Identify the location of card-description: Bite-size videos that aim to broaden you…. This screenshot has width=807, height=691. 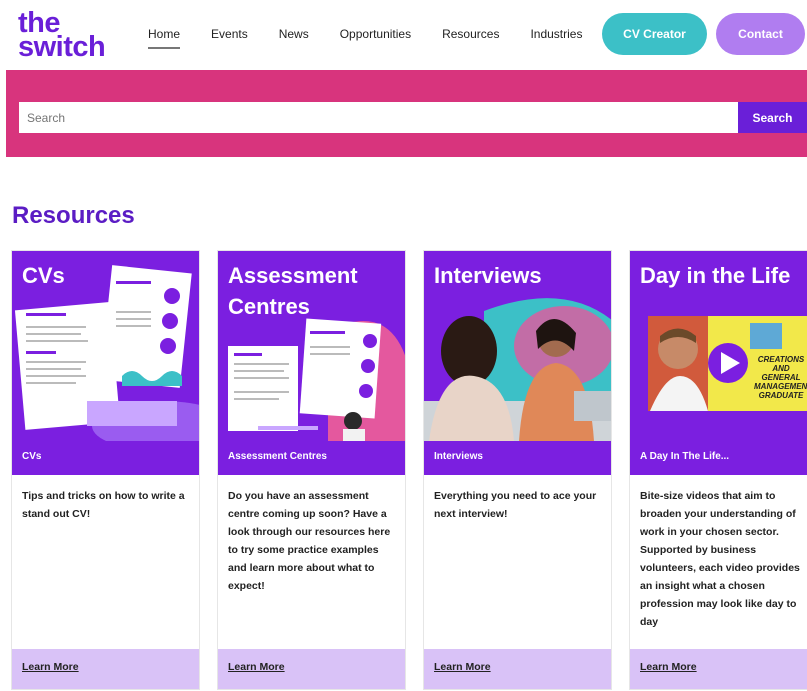
(720, 559).